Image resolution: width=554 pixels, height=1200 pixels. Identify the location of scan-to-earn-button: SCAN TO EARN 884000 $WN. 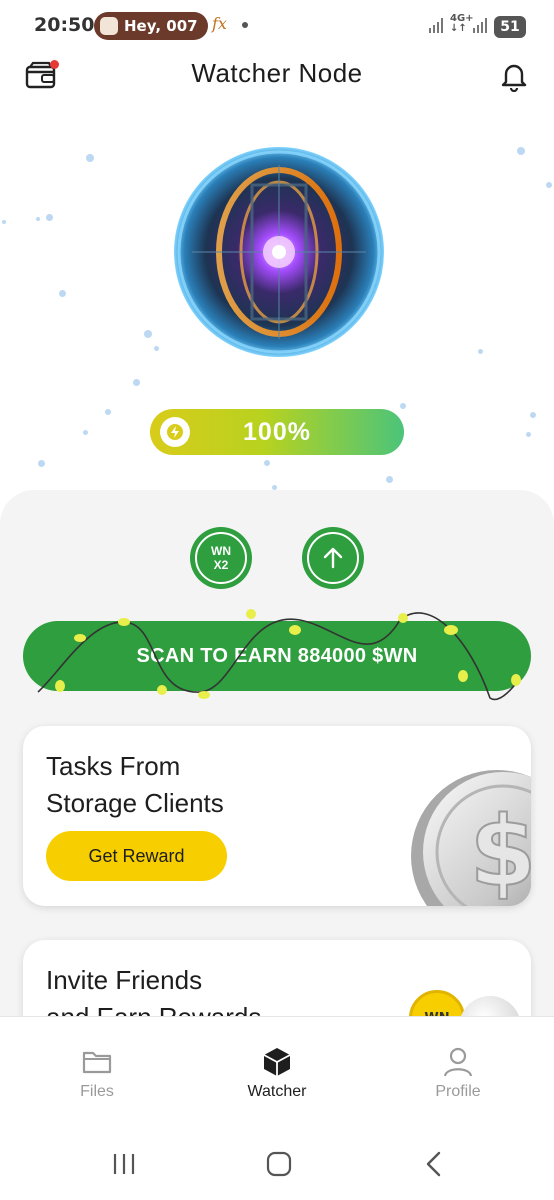
(277, 656).